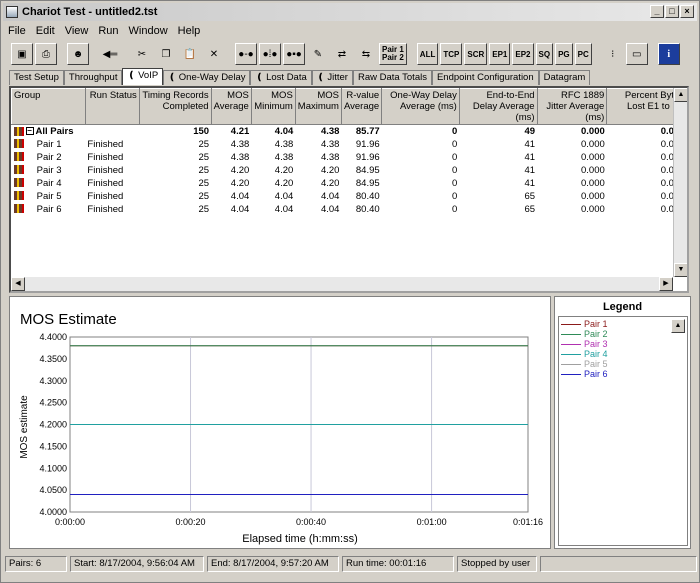 The height and width of the screenshot is (583, 700). I want to click on paste-icon: 📋, so click(190, 54).